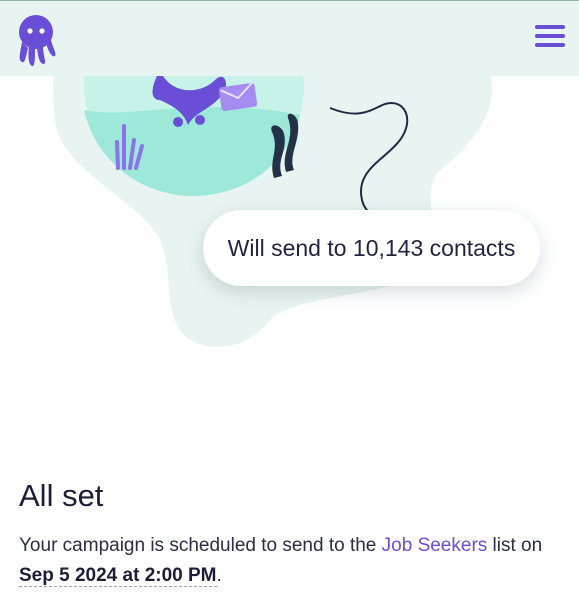  What do you see at coordinates (550, 36) in the screenshot?
I see `menu-bar-middle` at bounding box center [550, 36].